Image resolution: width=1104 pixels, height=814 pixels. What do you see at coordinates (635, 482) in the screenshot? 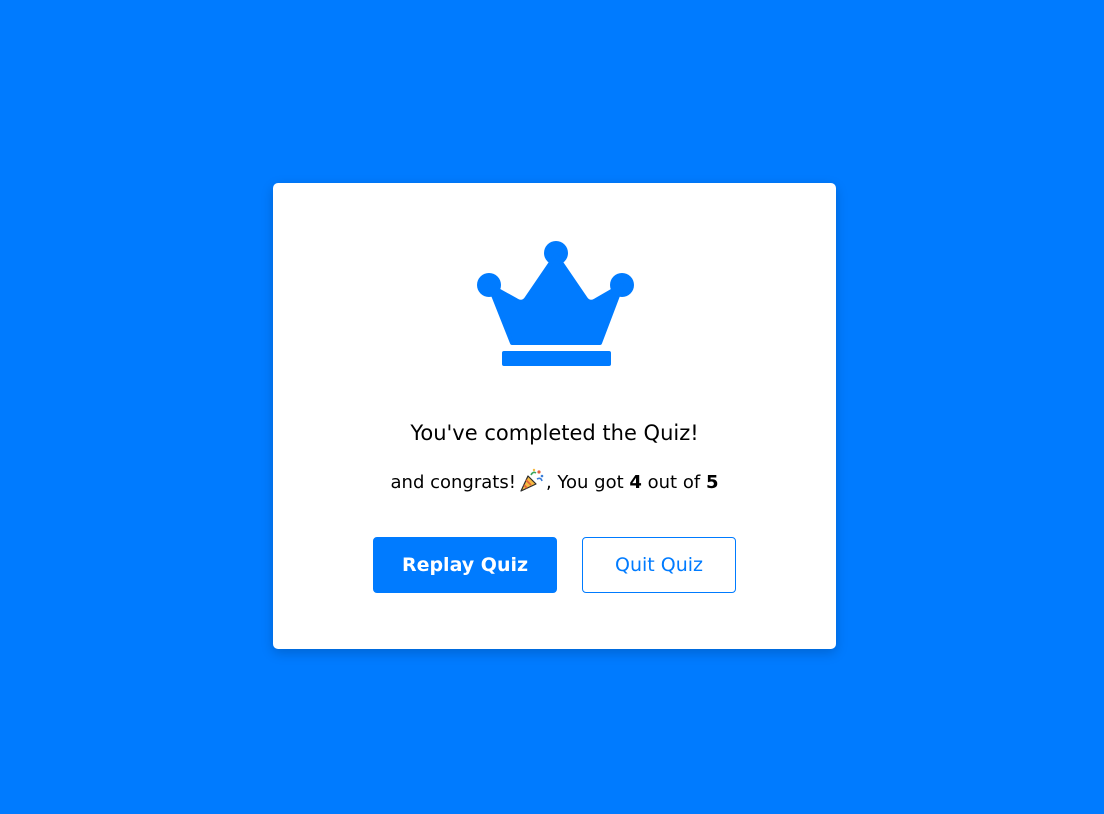
I see `score-correct: 4` at bounding box center [635, 482].